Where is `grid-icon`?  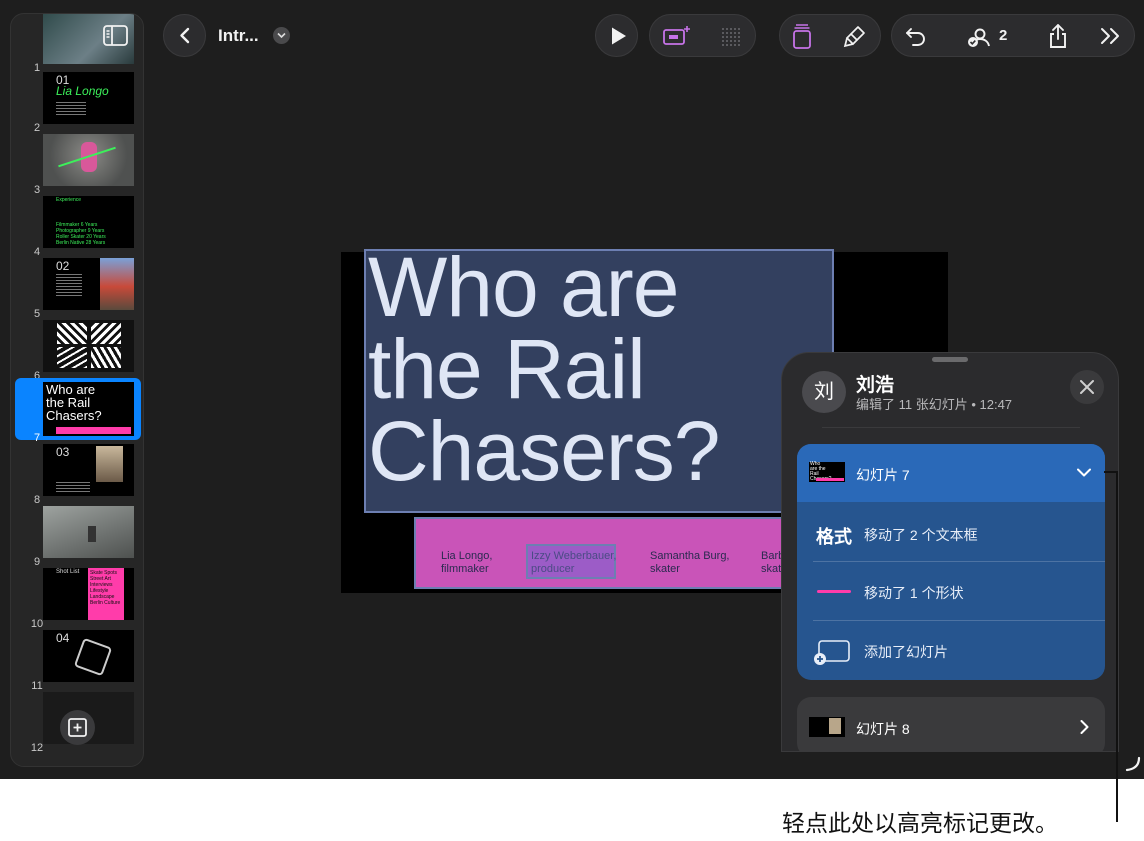
grid-icon is located at coordinates (731, 37).